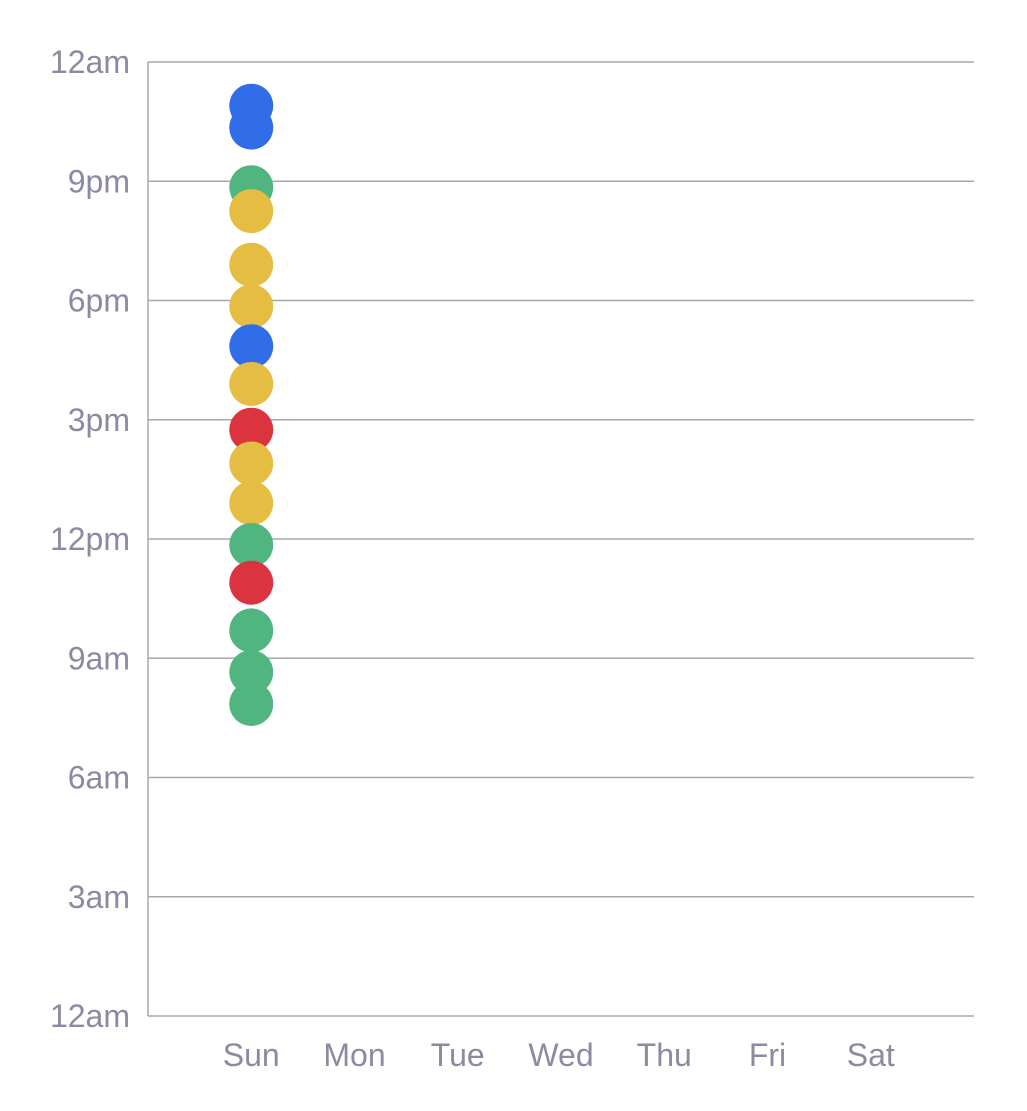 The image size is (1027, 1111). I want to click on y-axis-ticks: 12am 3am 6am 9am 12pm 3pm 6pm 9pm 12am, so click(90, 539).